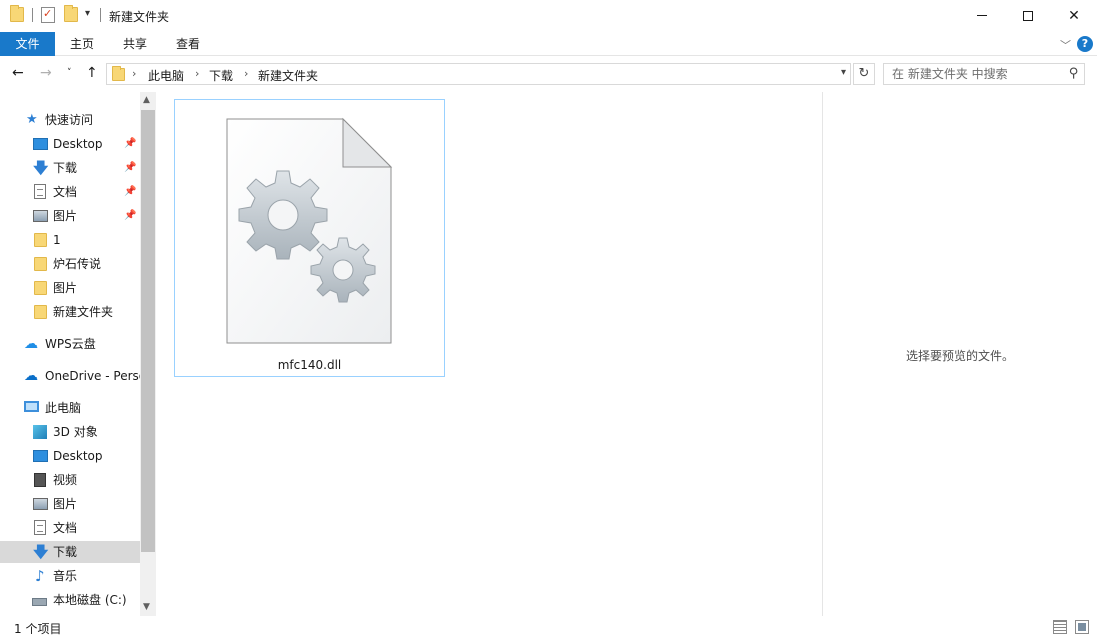 Image resolution: width=1097 pixels, height=639 pixels. I want to click on navigation-bar: ← → ˅ ↑ › 此电脑 › 下载 › 新建文件夹 ▾ ↻ ⚲, so click(548, 74).